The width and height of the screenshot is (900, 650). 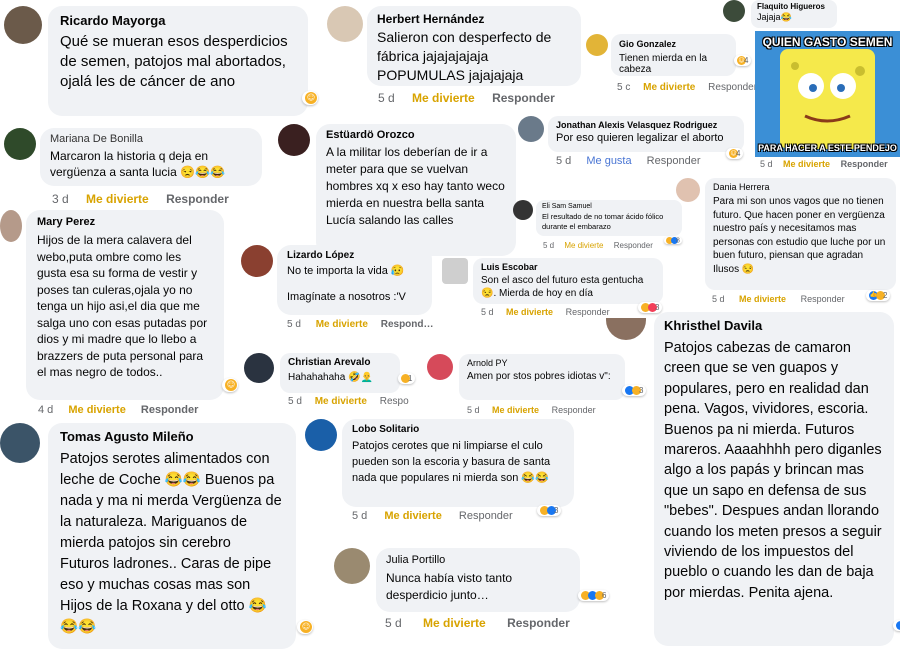 I want to click on comment-author: Flaquito Higueros, so click(x=794, y=6).